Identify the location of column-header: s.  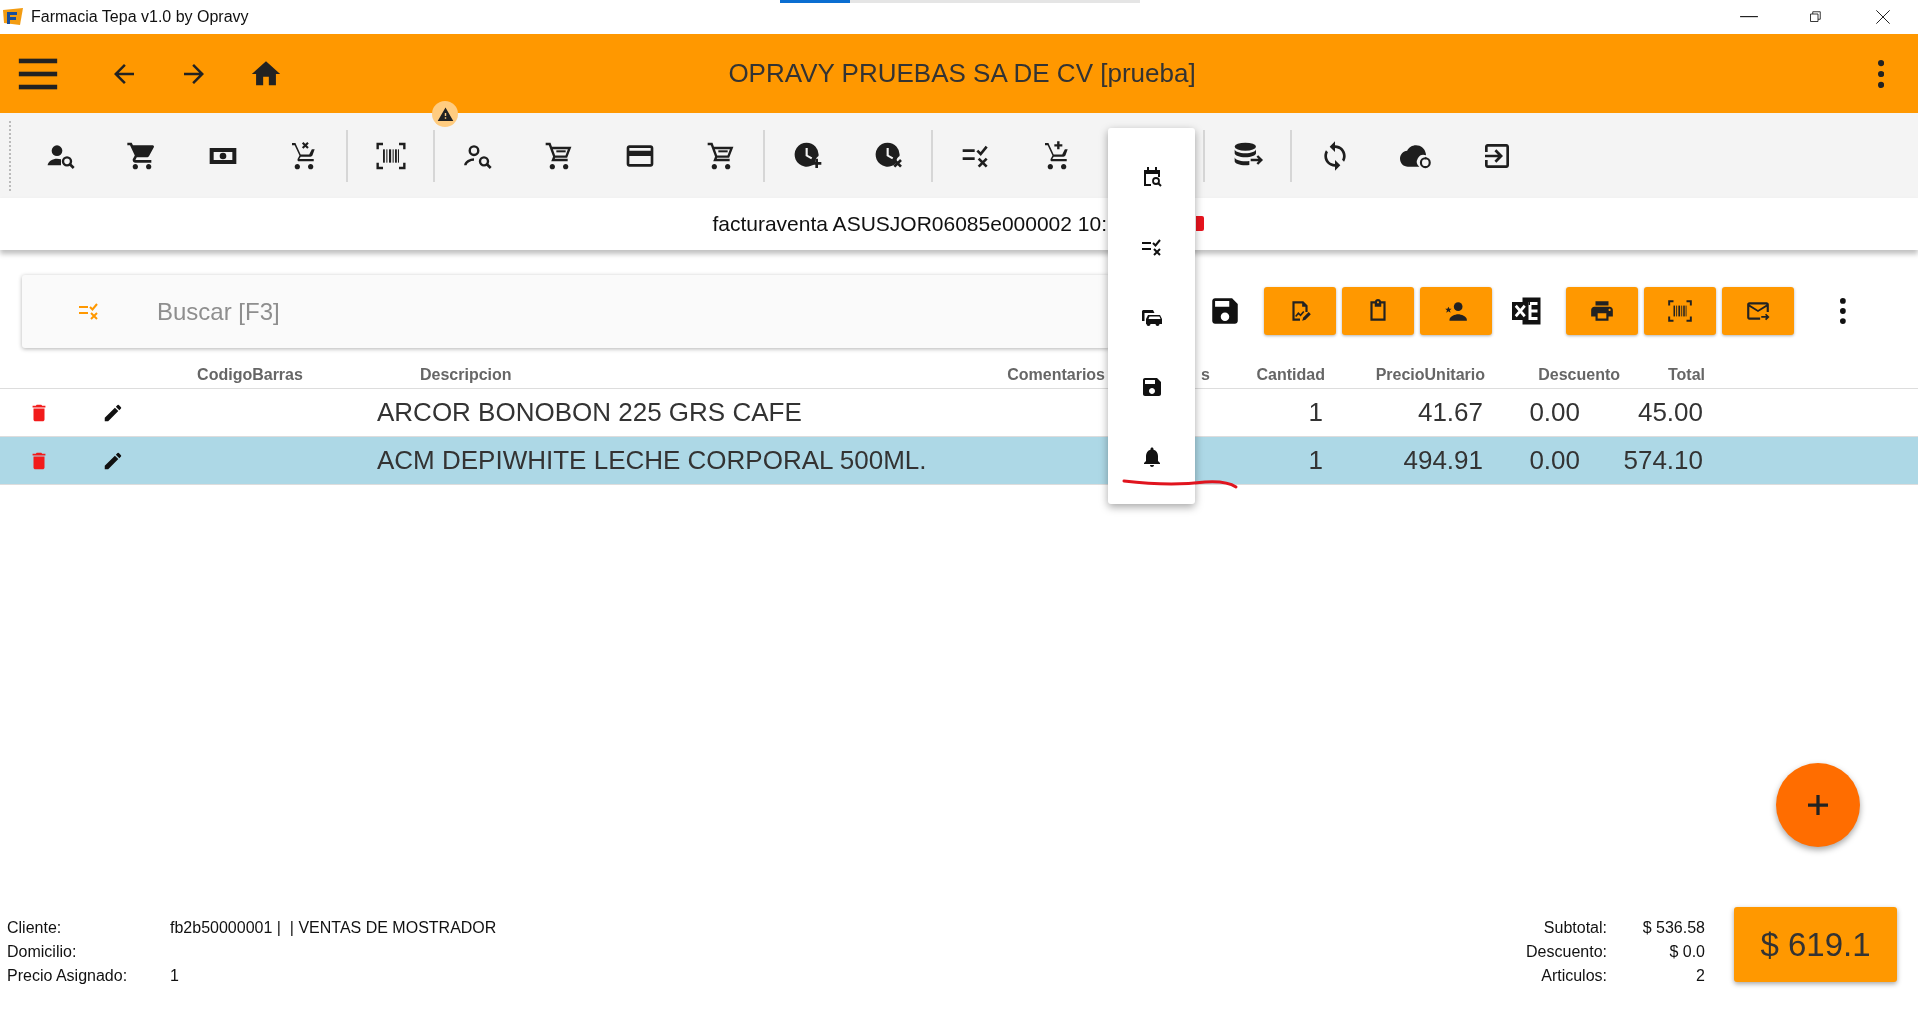
(1205, 374).